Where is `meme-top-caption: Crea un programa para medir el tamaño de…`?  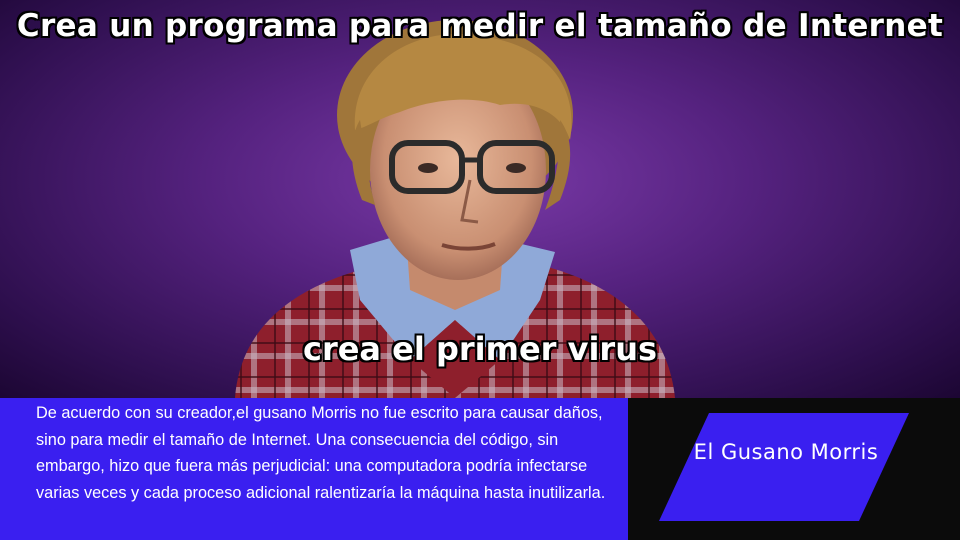 meme-top-caption: Crea un programa para medir el tamaño de… is located at coordinates (480, 26).